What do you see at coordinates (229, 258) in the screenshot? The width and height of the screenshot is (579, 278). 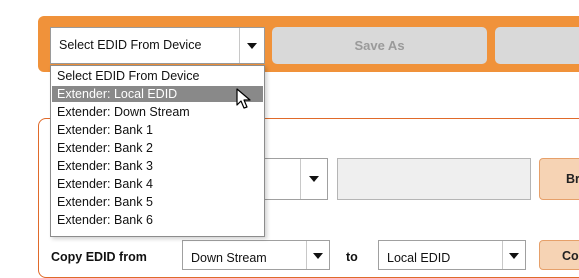 I see `copy-from-select-value: Down Stream` at bounding box center [229, 258].